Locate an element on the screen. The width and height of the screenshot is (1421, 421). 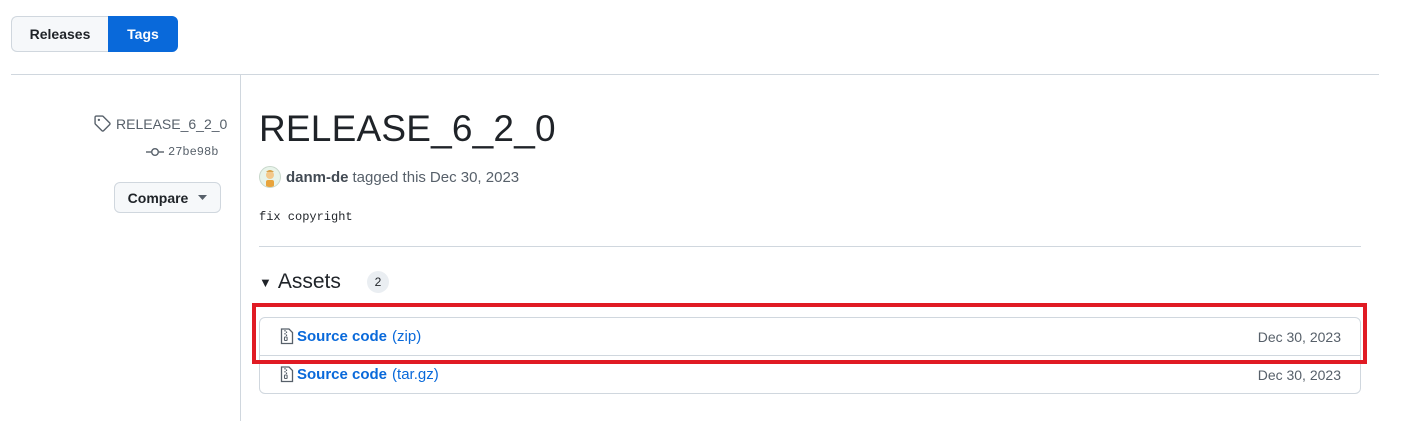
source-code-zip-link: Source code (zip) is located at coordinates (350, 336).